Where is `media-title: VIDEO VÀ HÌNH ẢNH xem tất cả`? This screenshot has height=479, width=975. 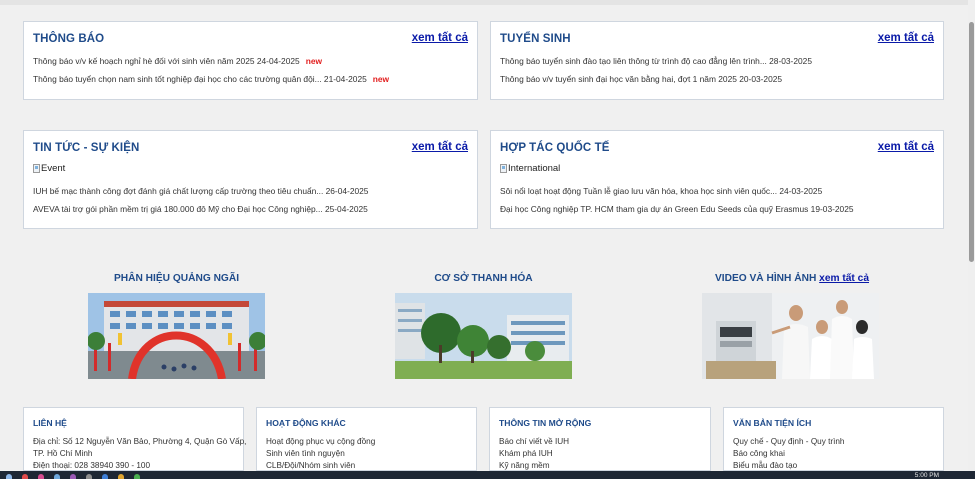 media-title: VIDEO VÀ HÌNH ẢNH xem tất cả is located at coordinates (792, 278).